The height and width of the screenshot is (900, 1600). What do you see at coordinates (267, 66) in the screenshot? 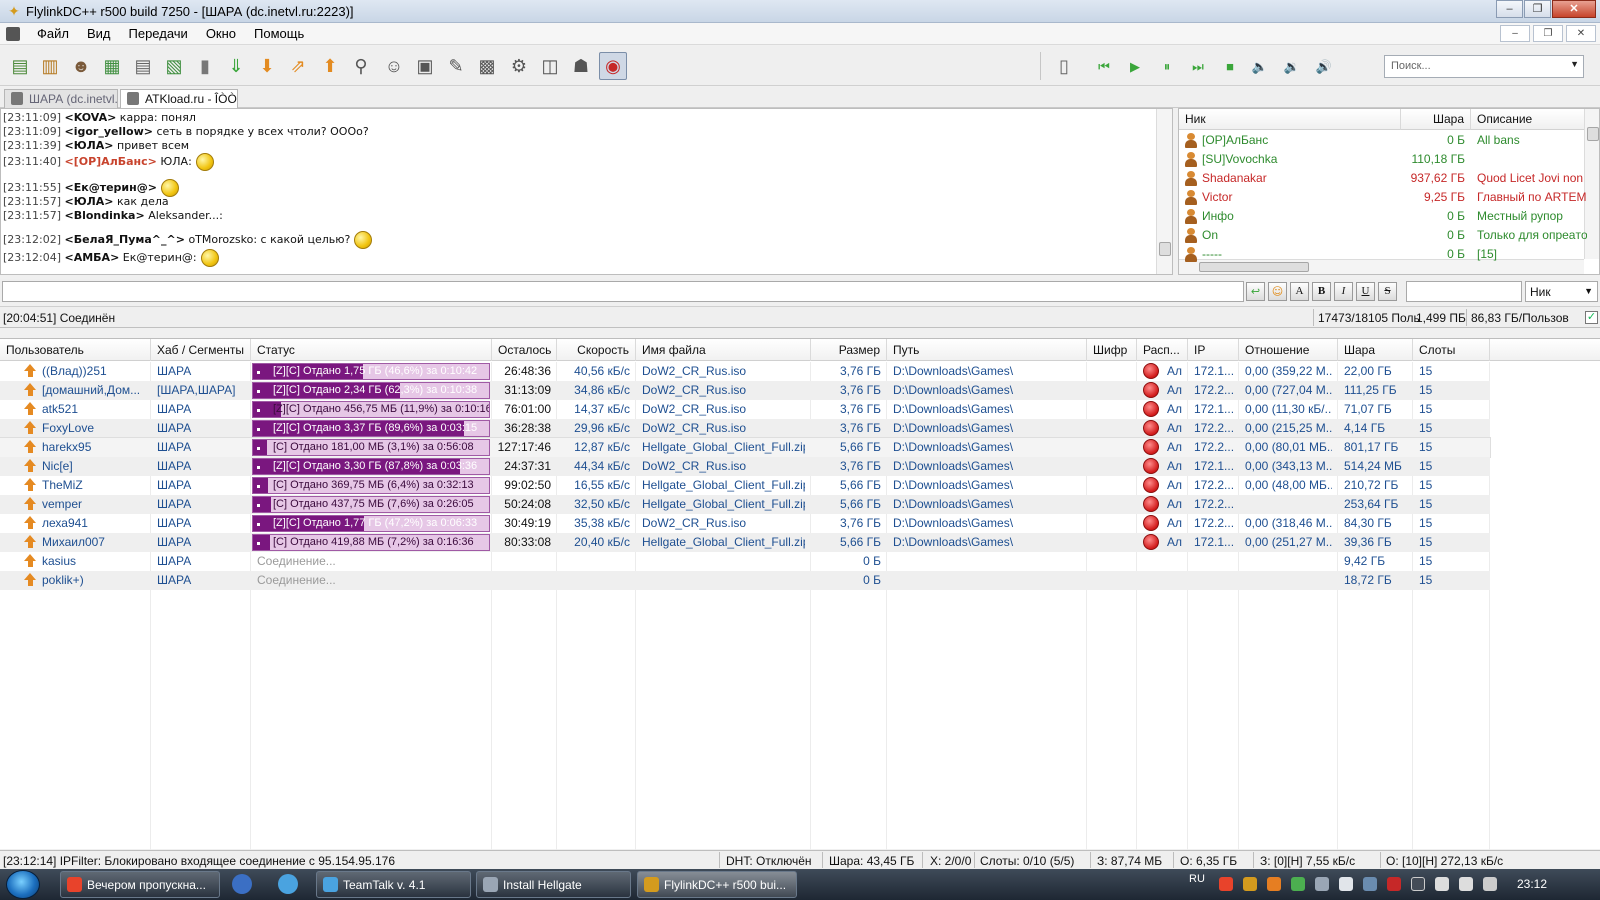
I see `finished-download-icon: ⬇` at bounding box center [267, 66].